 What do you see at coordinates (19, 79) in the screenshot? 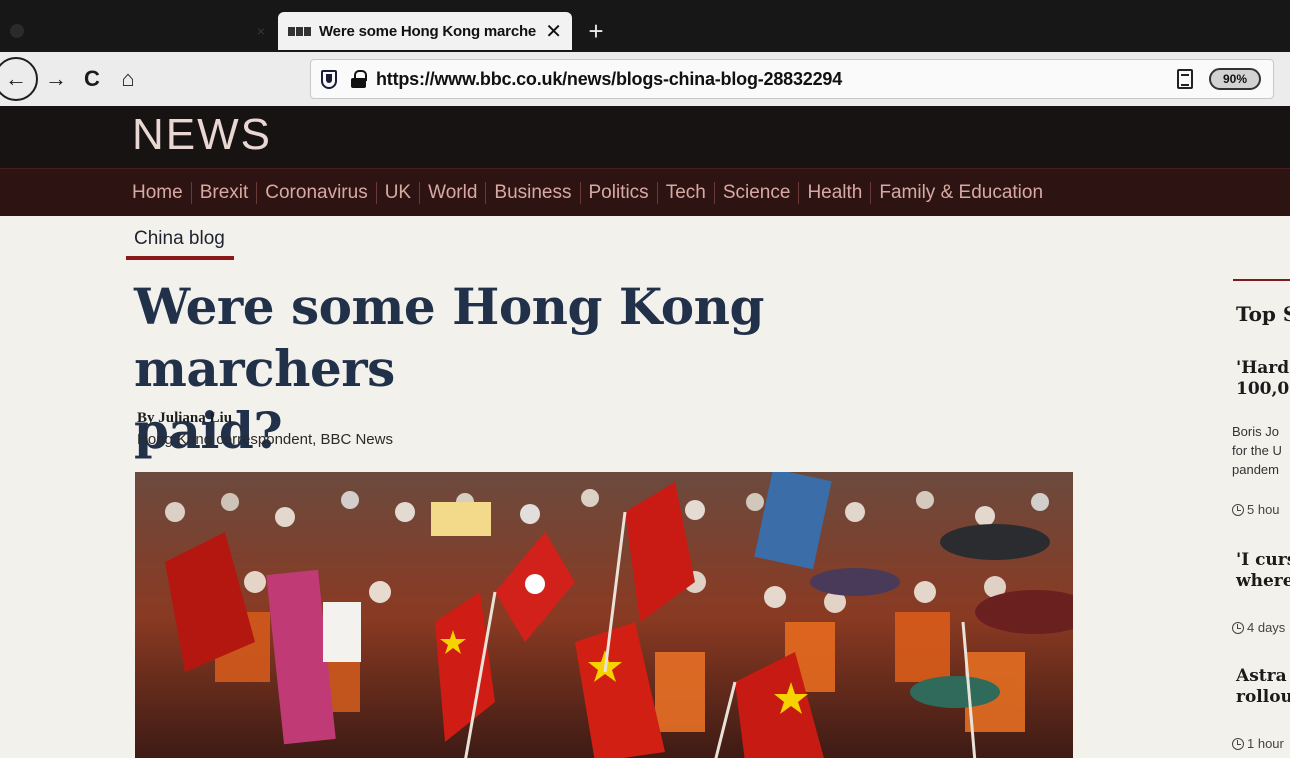
I see `back-button: ←` at bounding box center [19, 79].